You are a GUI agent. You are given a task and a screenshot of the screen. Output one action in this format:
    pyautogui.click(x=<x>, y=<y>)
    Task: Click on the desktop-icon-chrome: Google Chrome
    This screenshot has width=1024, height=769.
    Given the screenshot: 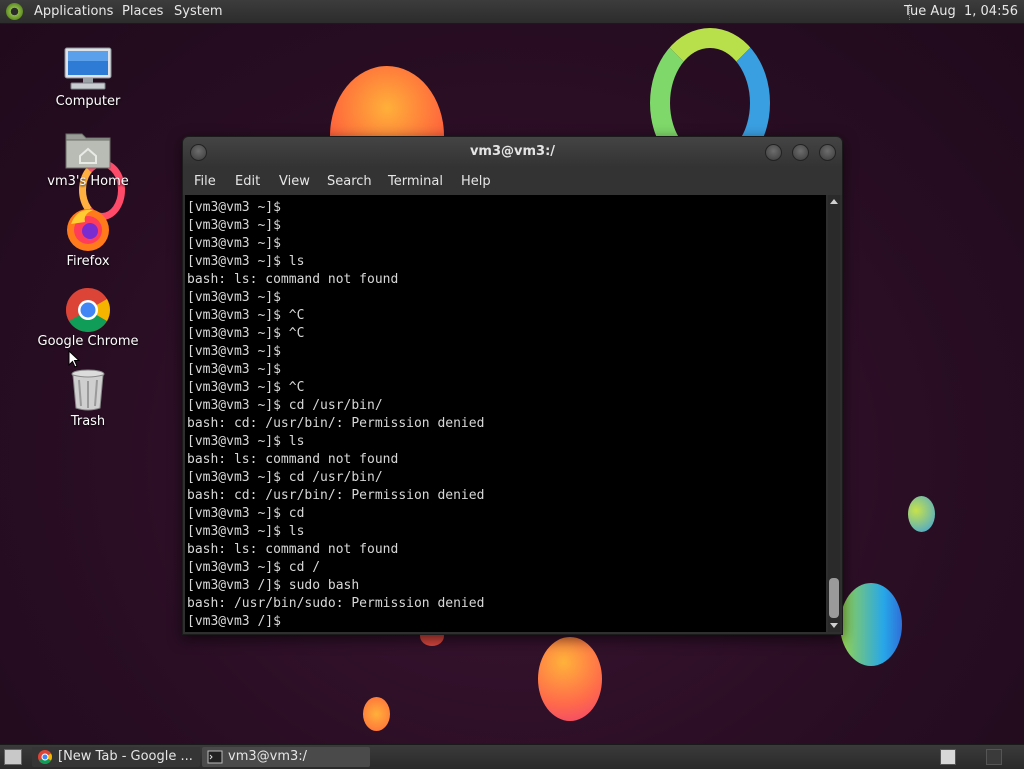 What is the action you would take?
    pyautogui.click(x=88, y=317)
    